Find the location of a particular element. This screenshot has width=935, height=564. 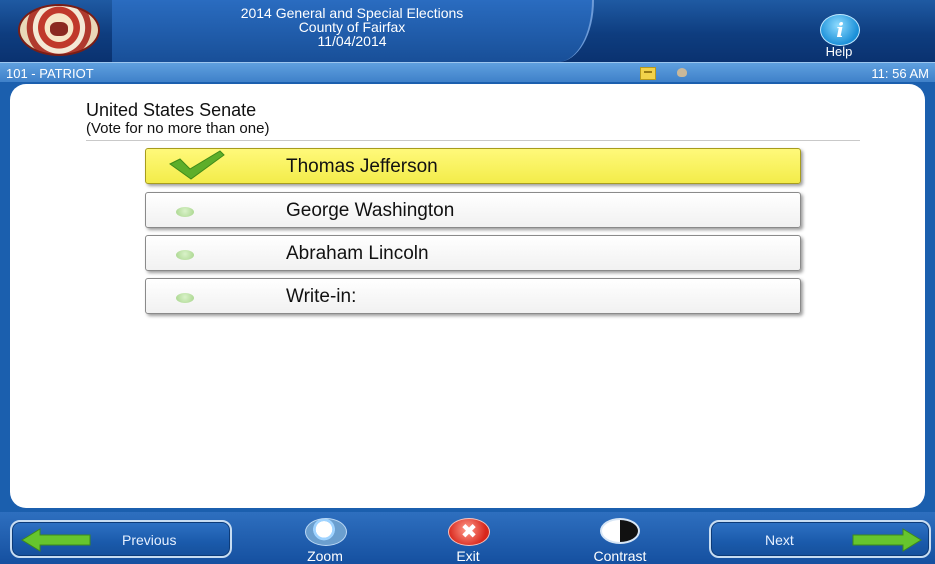

candidate-name: George Washington is located at coordinates (370, 210).